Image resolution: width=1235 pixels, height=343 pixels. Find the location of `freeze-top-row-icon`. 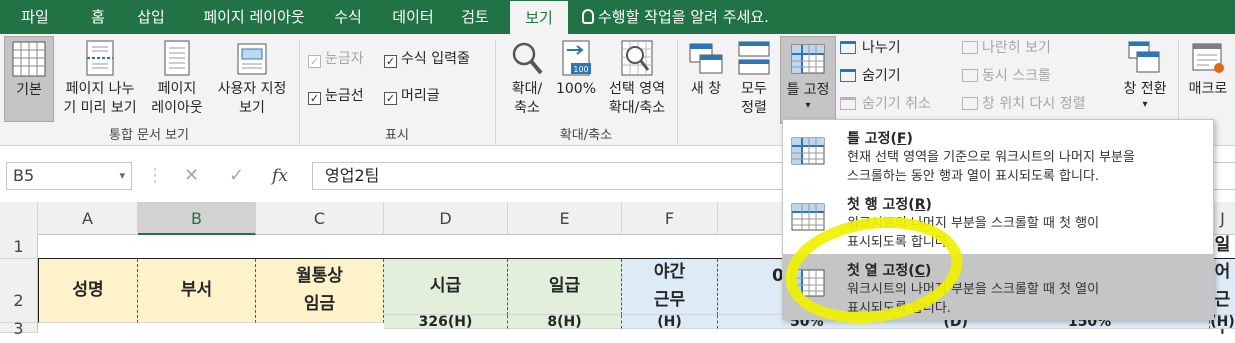

freeze-top-row-icon is located at coordinates (809, 218).